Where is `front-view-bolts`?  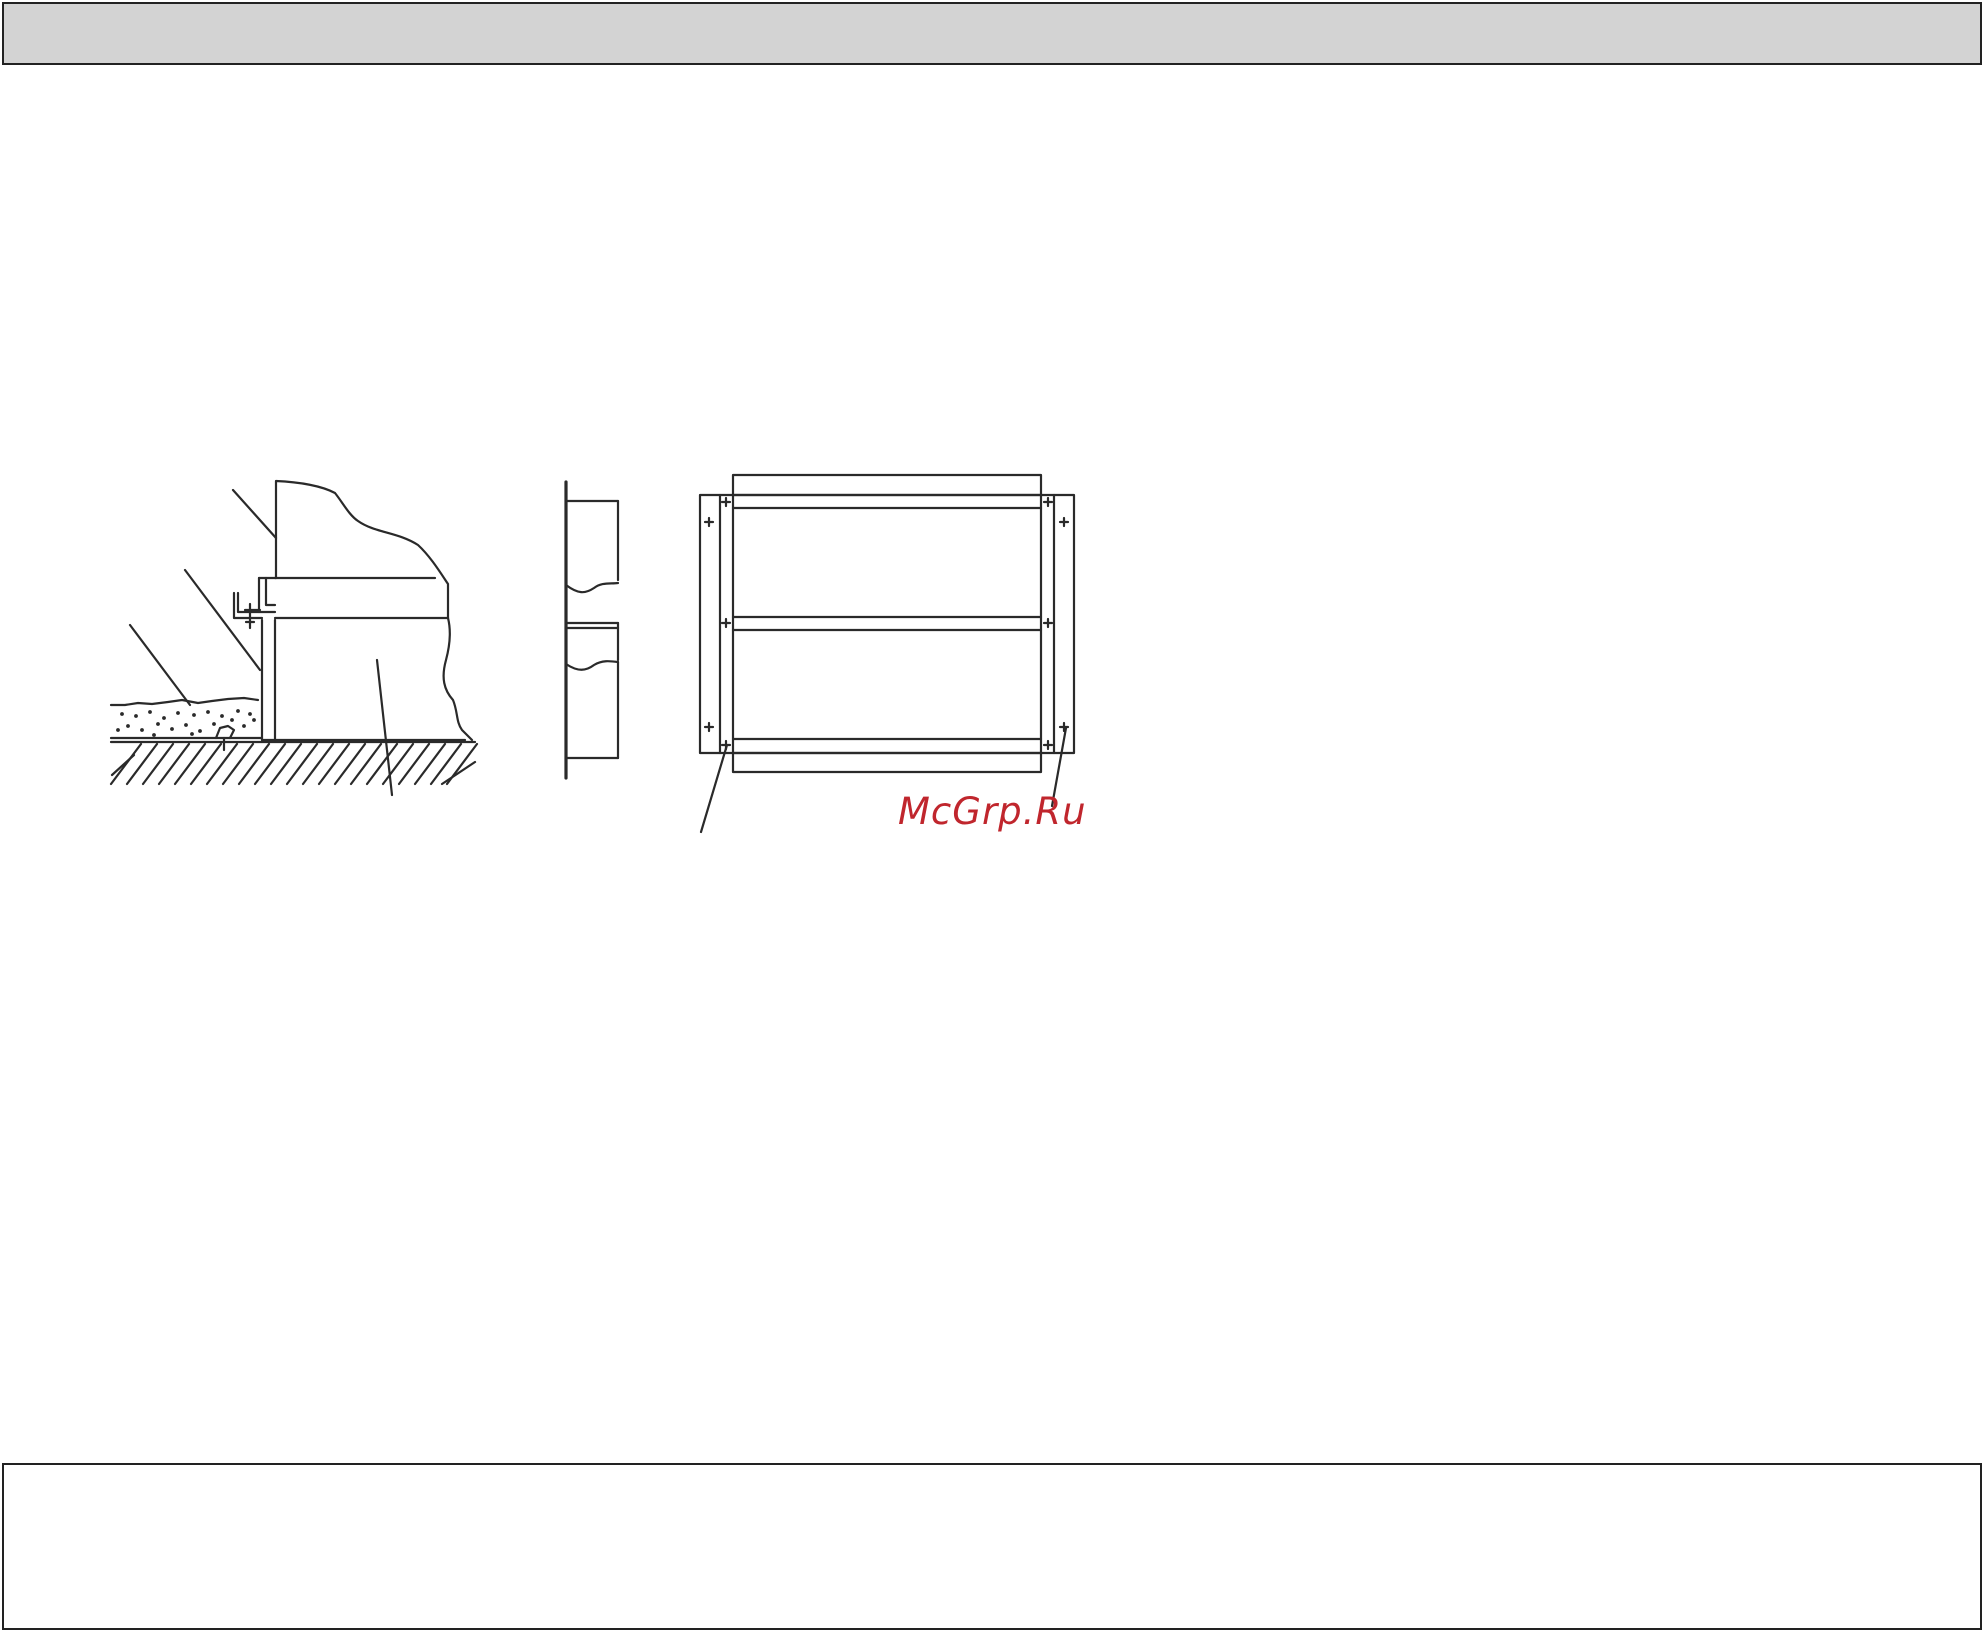 front-view-bolts is located at coordinates (886, 623).